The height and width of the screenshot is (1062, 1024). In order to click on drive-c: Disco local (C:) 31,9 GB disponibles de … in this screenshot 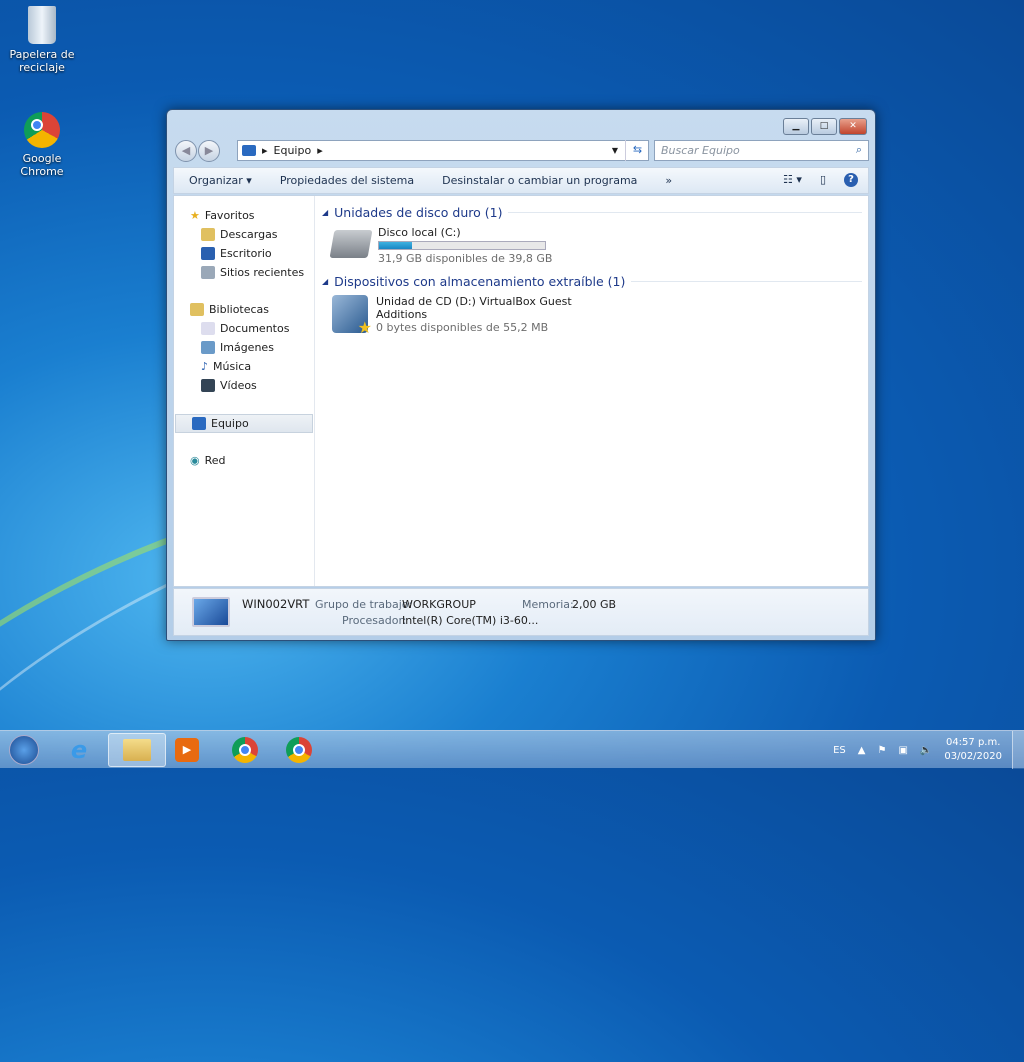, I will do `click(598, 245)`.